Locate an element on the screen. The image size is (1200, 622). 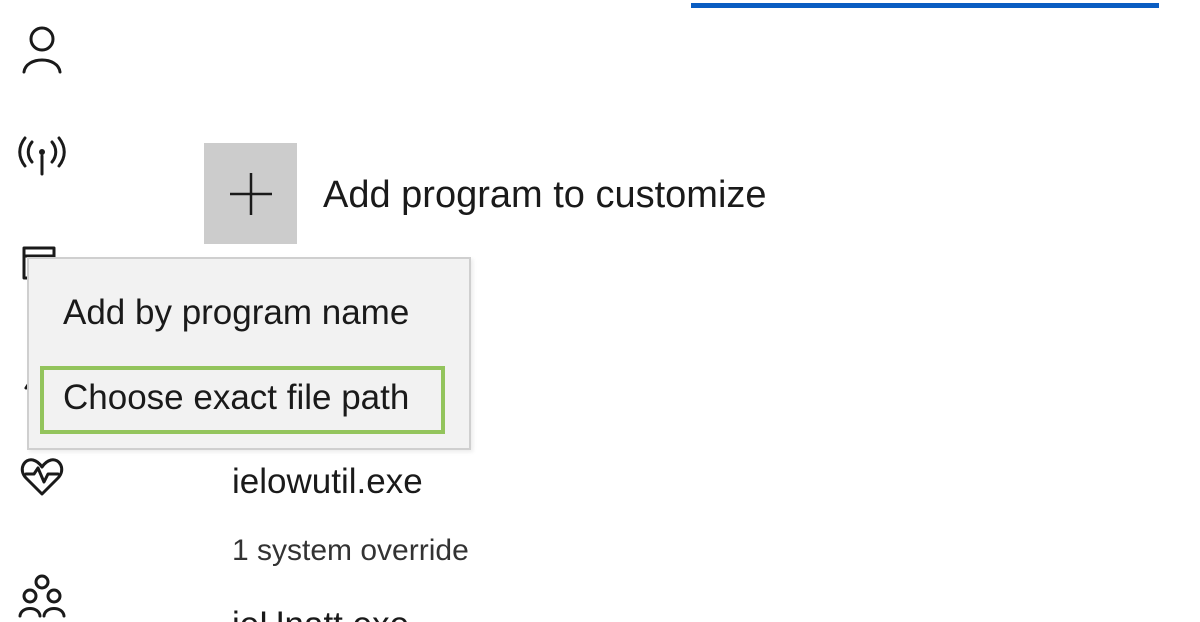
accent-line is located at coordinates (925, 5).